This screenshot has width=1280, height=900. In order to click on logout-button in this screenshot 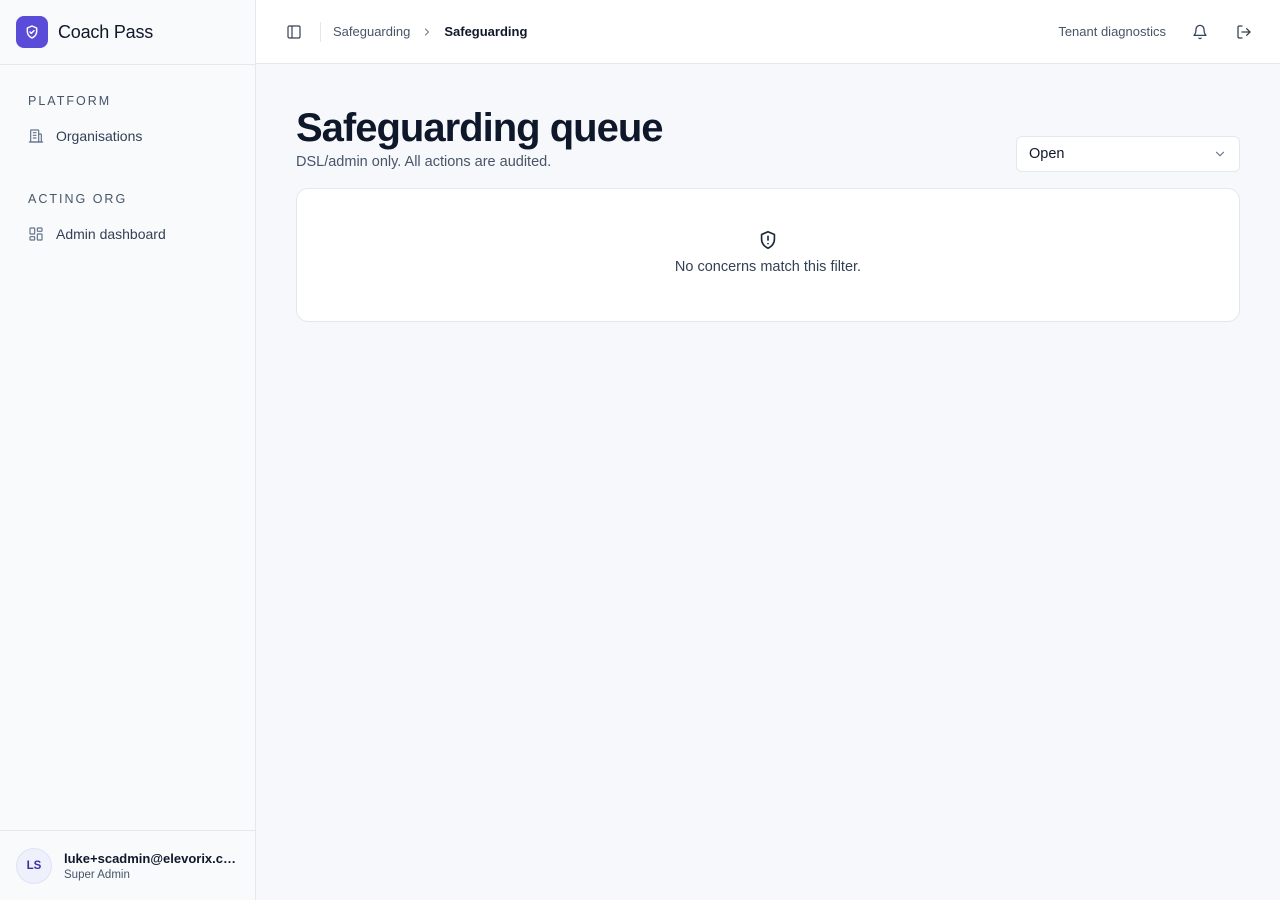, I will do `click(1244, 32)`.